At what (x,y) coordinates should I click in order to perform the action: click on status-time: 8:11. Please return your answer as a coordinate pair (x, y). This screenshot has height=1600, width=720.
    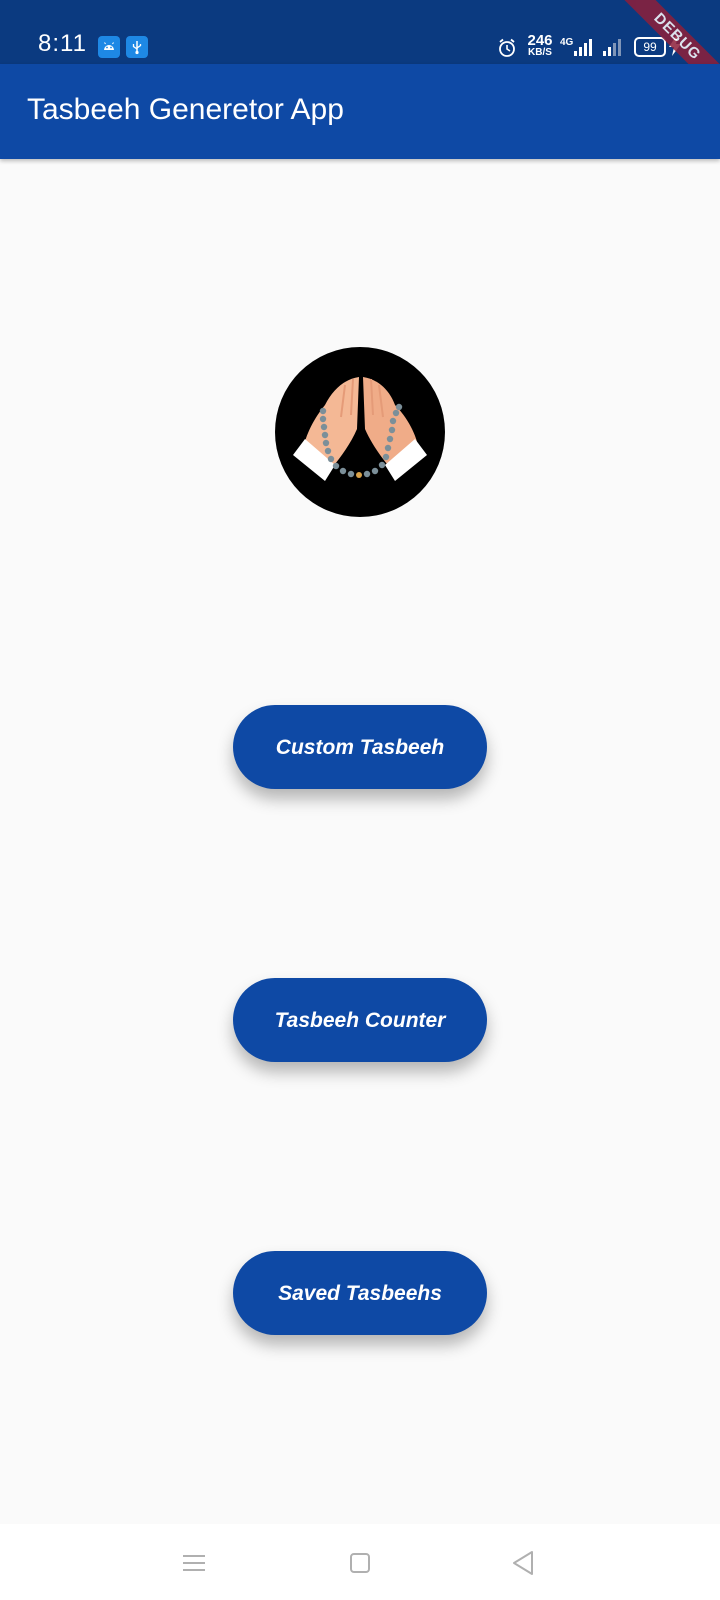
    Looking at the image, I should click on (62, 43).